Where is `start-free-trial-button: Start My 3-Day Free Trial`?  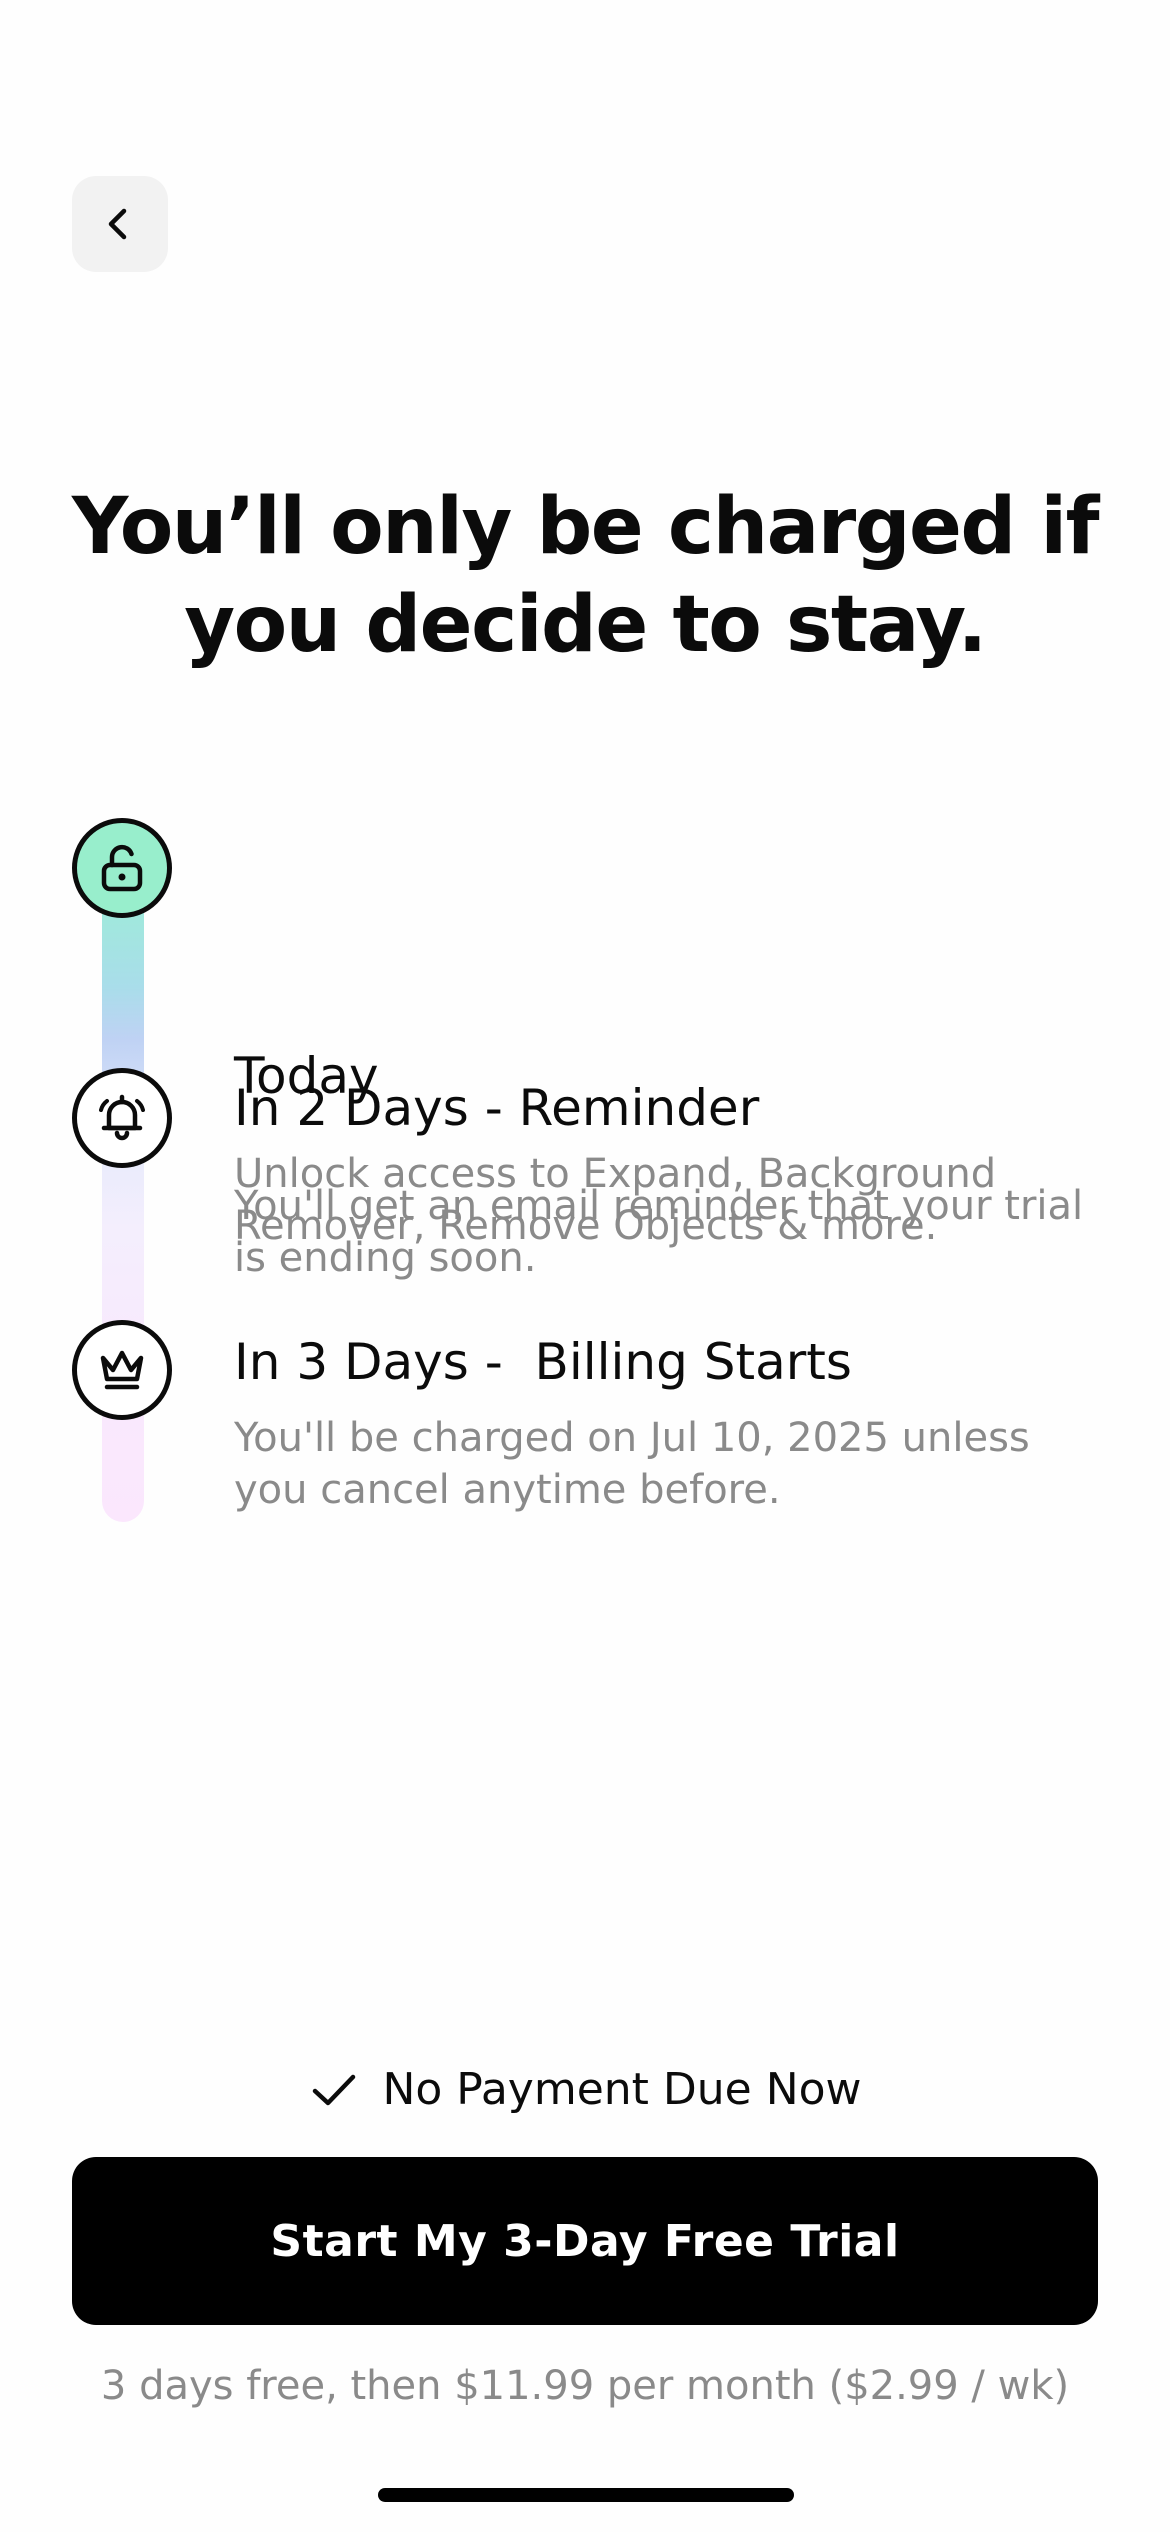
start-free-trial-button: Start My 3-Day Free Trial is located at coordinates (585, 2241).